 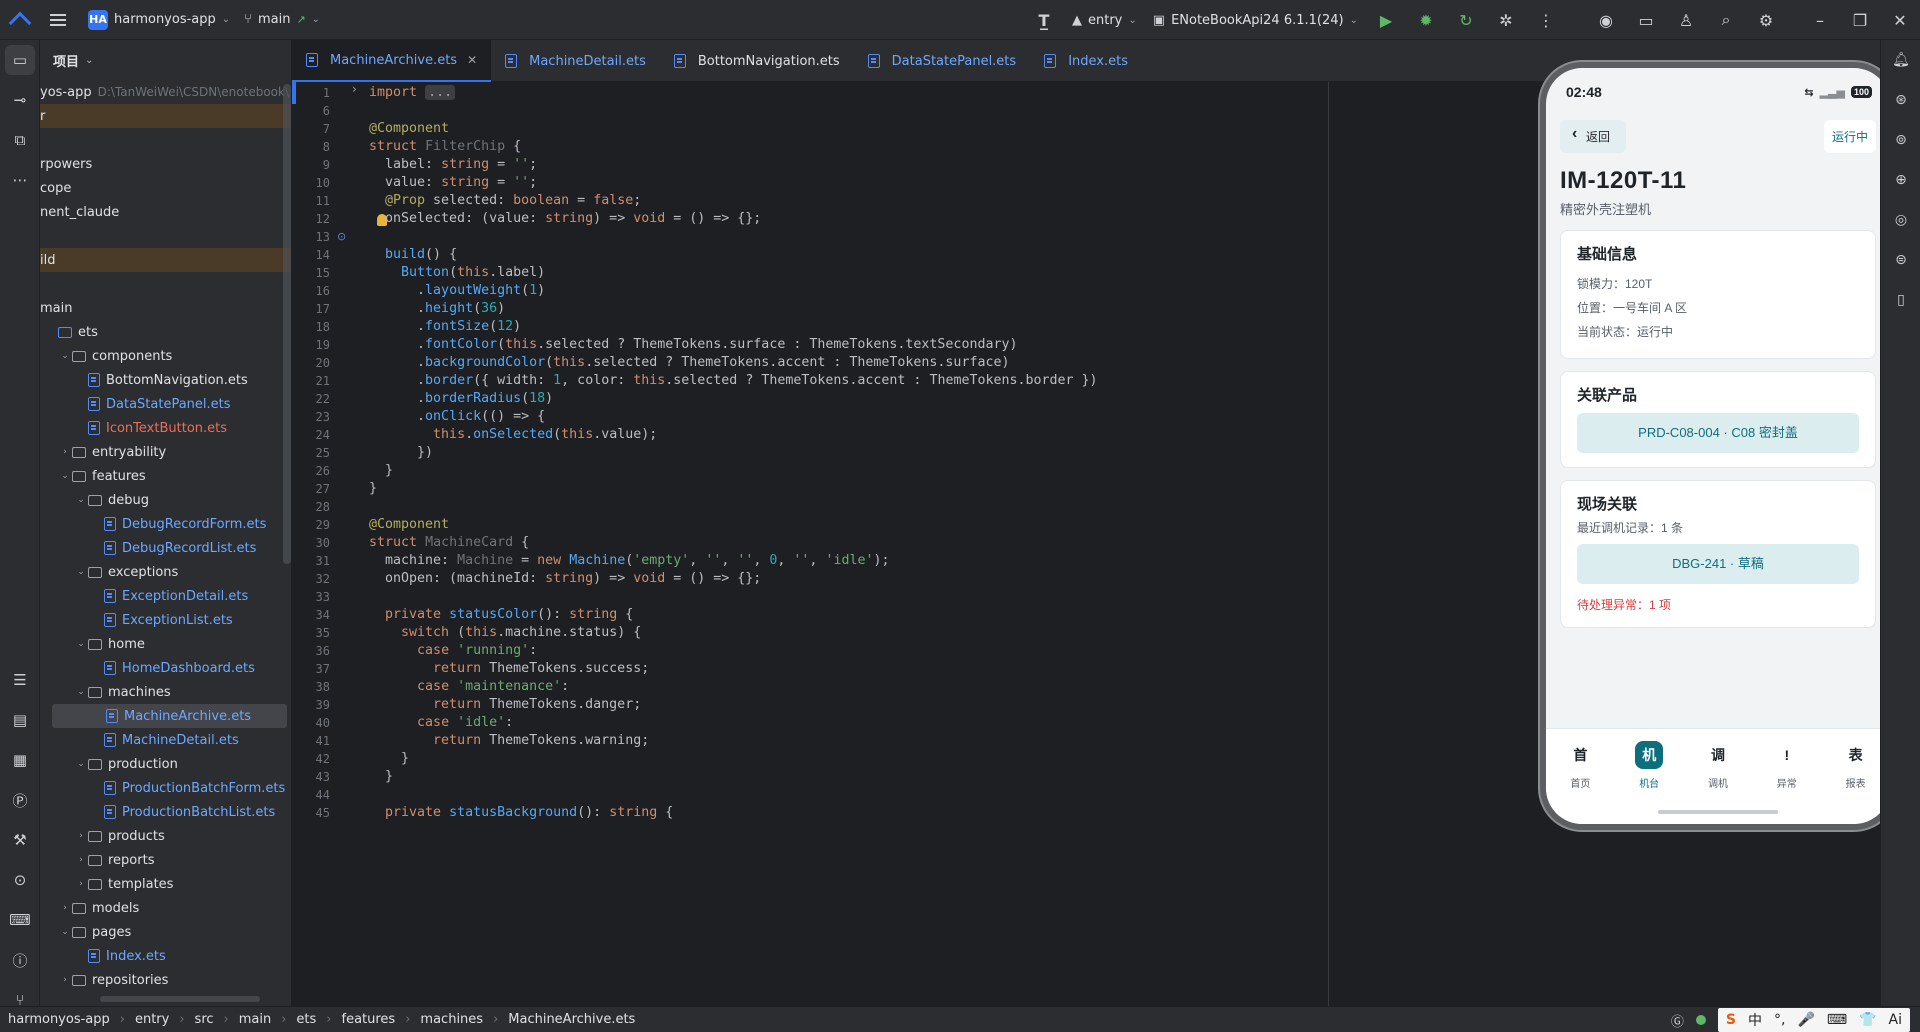 What do you see at coordinates (20, 720) in the screenshot?
I see `preview-icon: ▤` at bounding box center [20, 720].